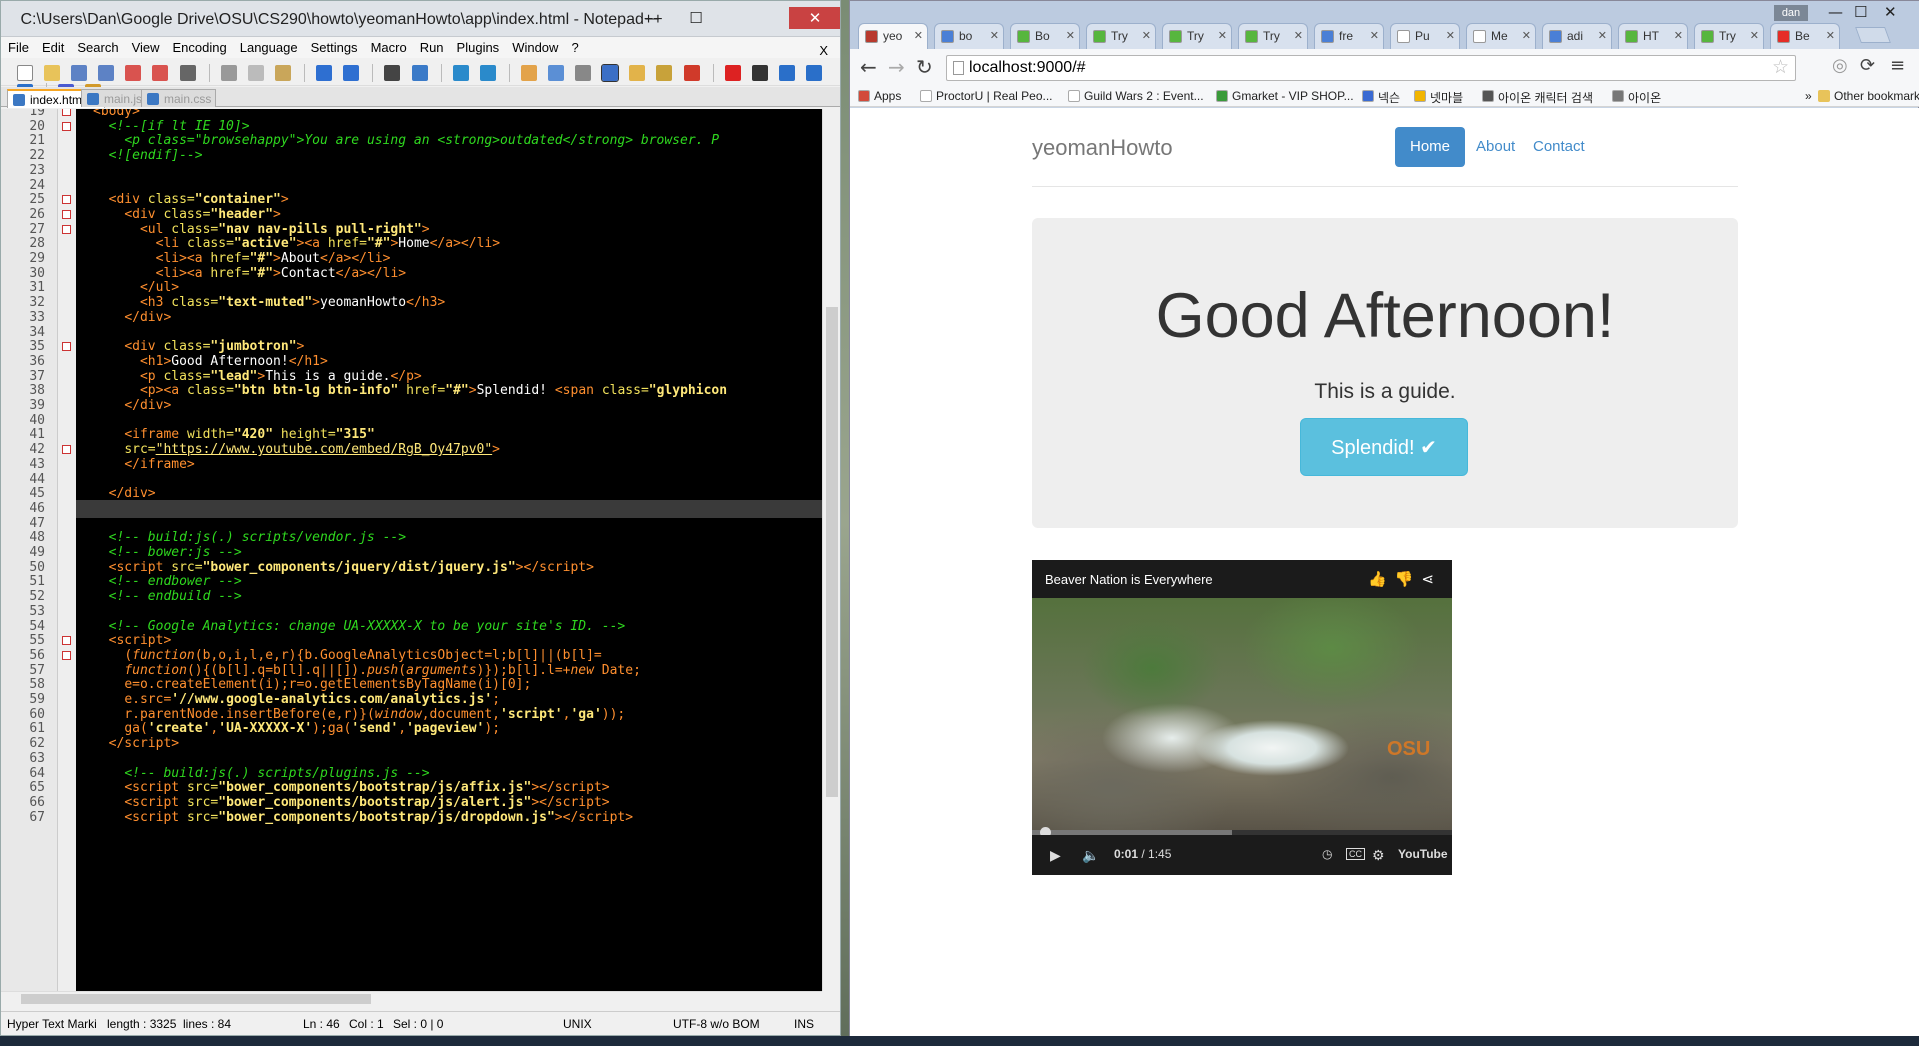  What do you see at coordinates (1577, 36) in the screenshot?
I see `browser-tab: adi ✕` at bounding box center [1577, 36].